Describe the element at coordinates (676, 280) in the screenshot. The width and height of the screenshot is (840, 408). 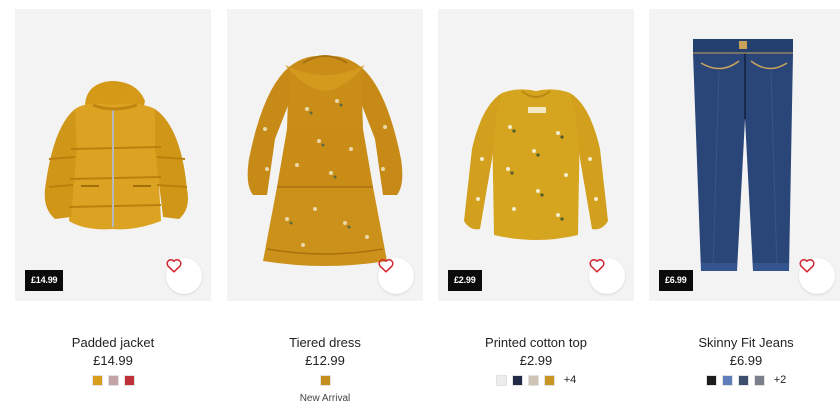
I see `price-tag: £6.99` at that location.